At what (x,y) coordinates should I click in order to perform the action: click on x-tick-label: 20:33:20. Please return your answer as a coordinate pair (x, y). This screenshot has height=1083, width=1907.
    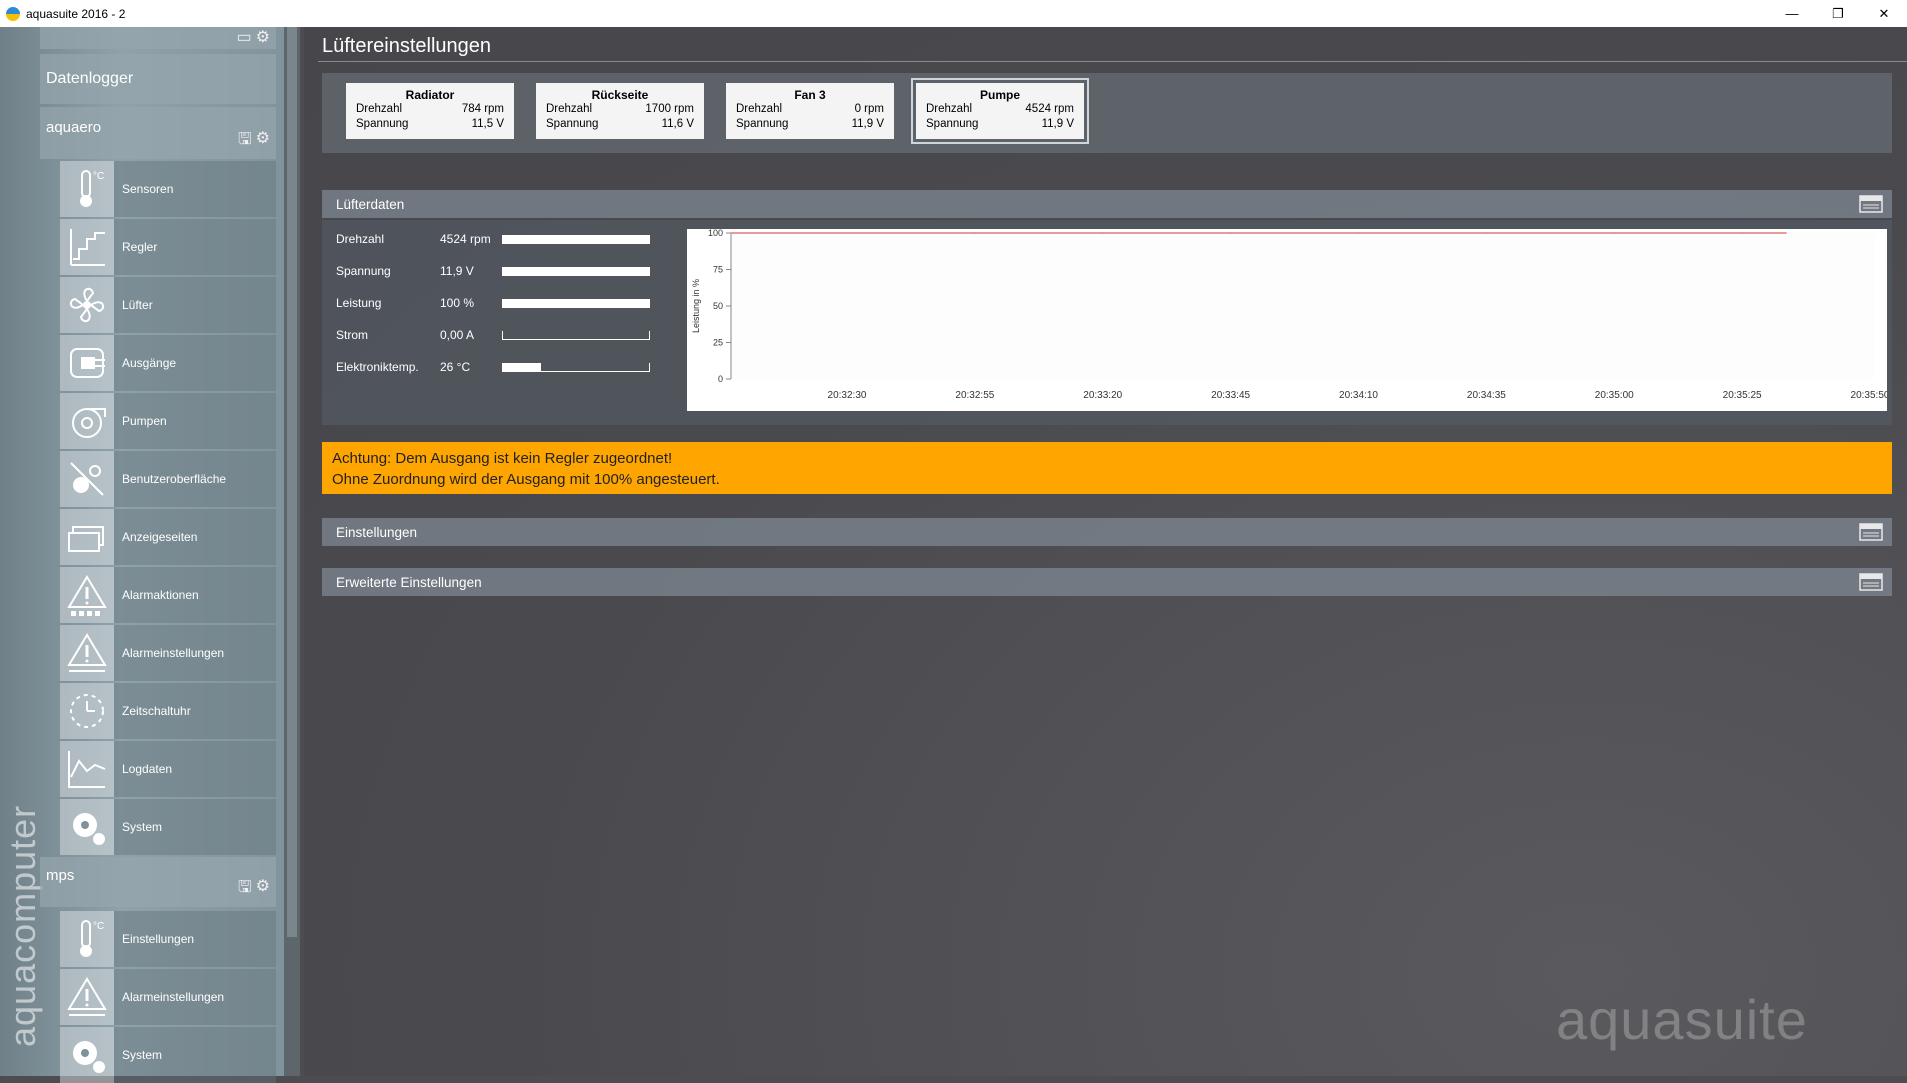
    Looking at the image, I should click on (1102, 395).